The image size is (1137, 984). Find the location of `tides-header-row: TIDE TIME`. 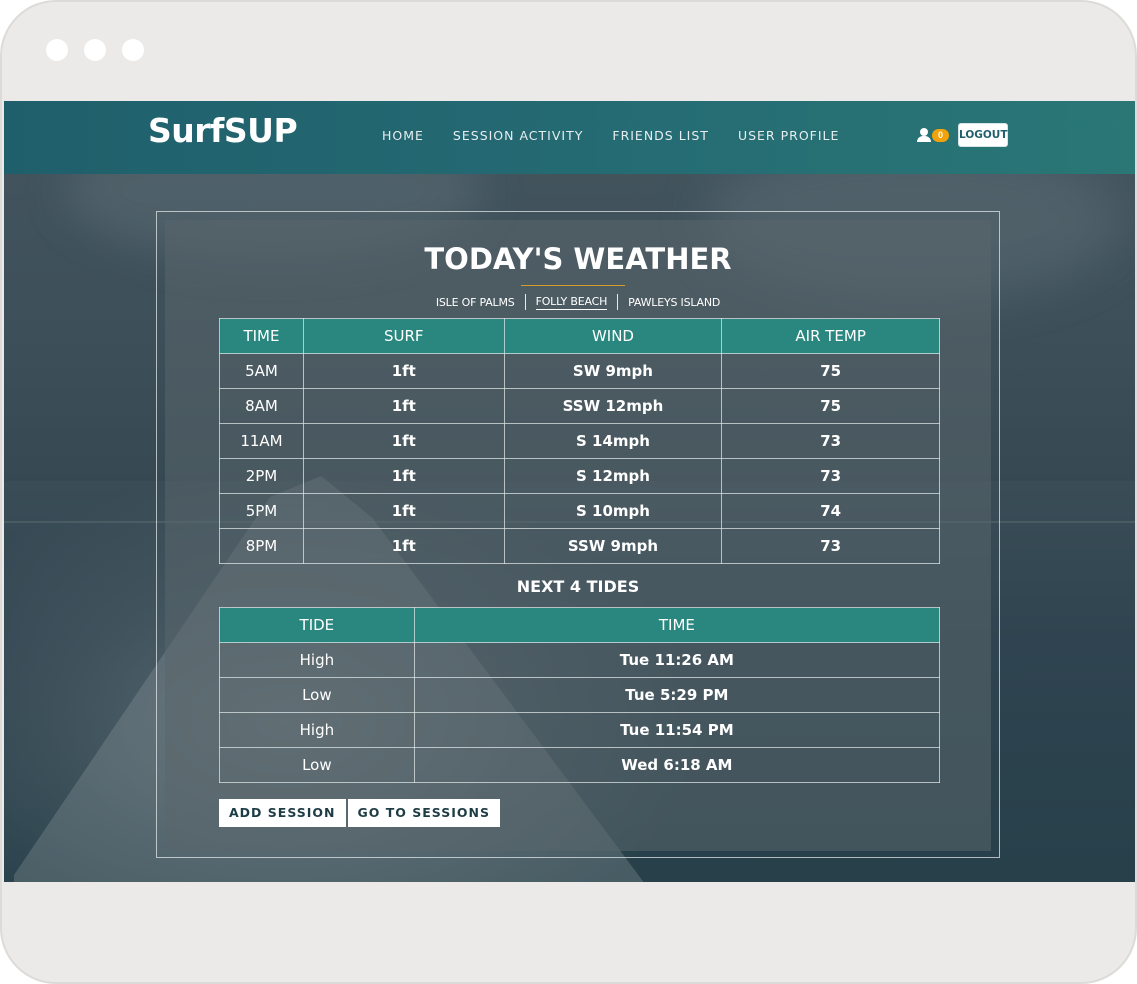

tides-header-row: TIDE TIME is located at coordinates (580, 625).